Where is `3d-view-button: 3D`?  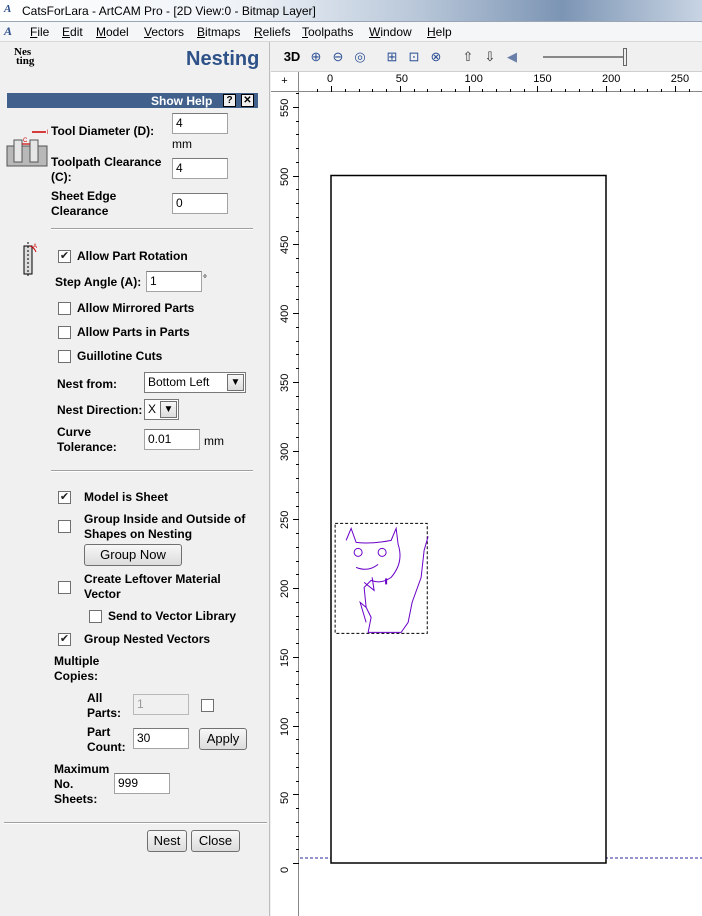 3d-view-button: 3D is located at coordinates (292, 57).